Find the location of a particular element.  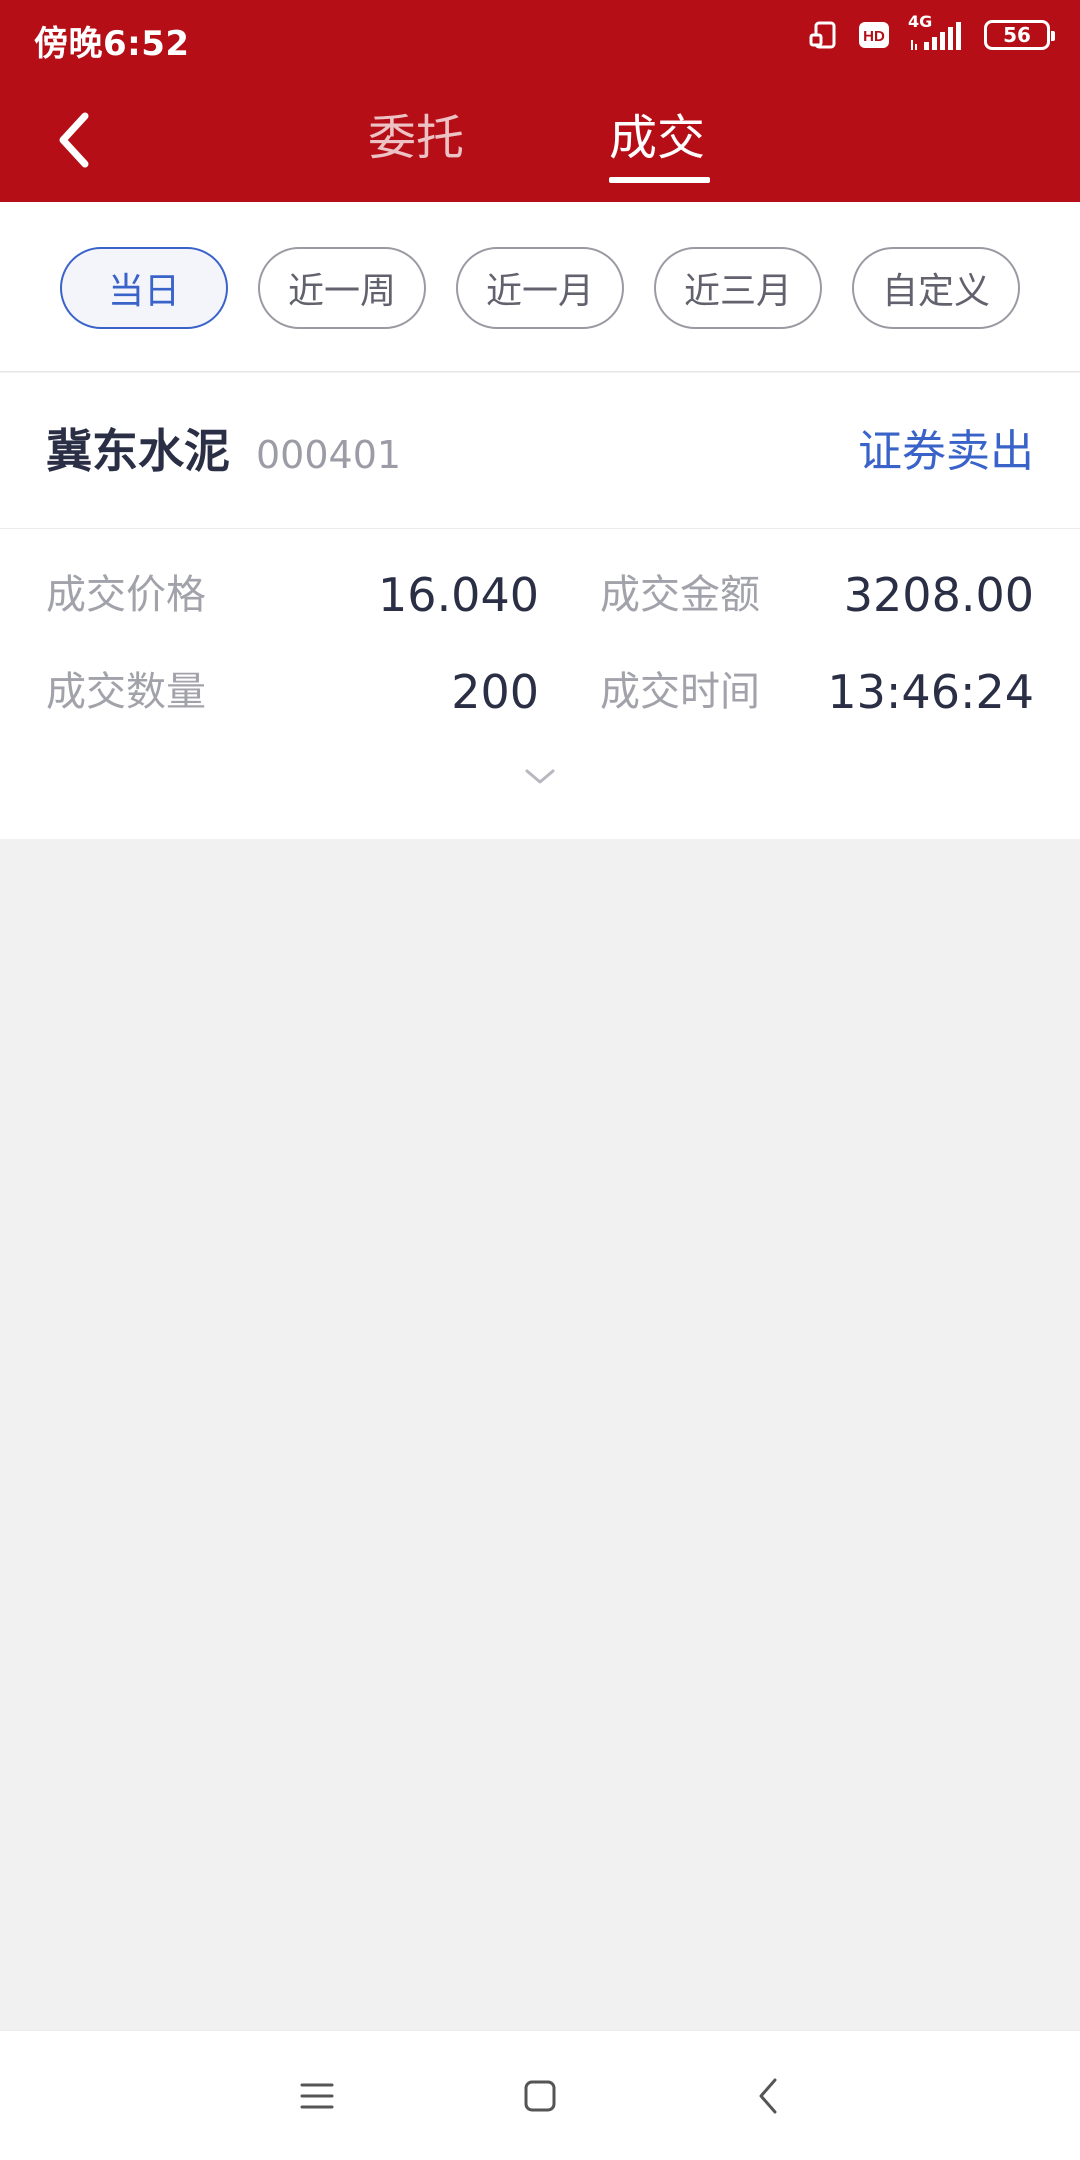

deal-price-label: 成交价格 is located at coordinates (126, 595).